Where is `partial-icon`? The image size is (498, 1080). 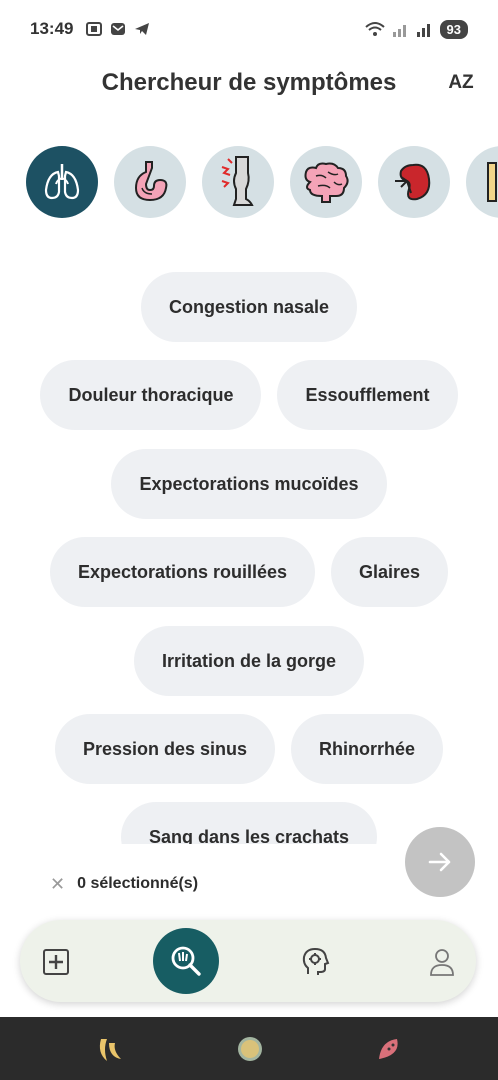
partial-icon is located at coordinates (492, 182).